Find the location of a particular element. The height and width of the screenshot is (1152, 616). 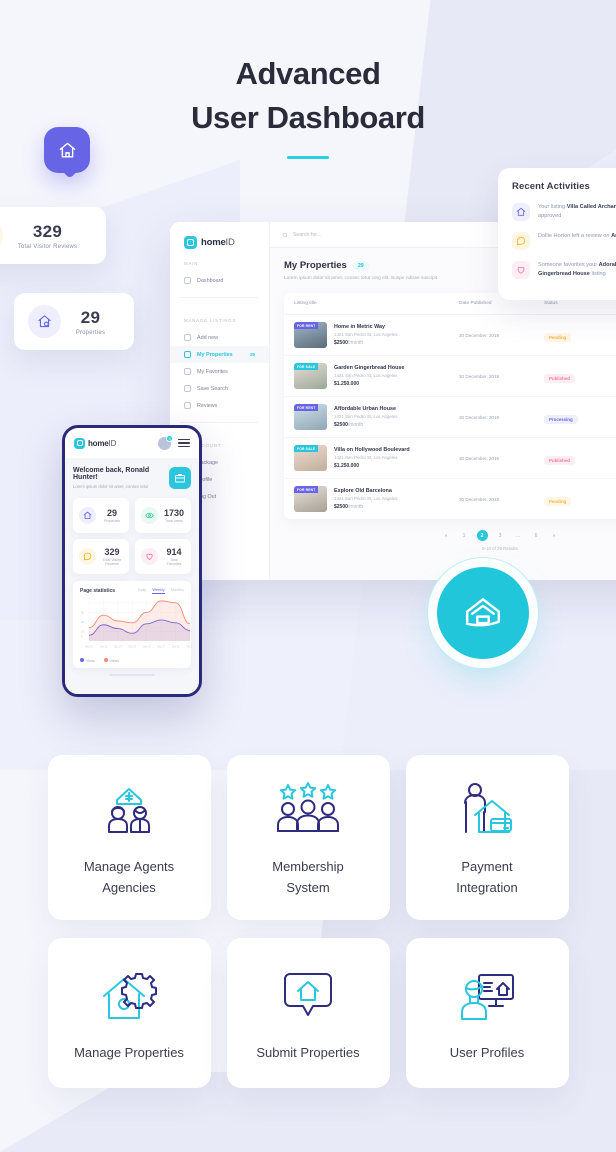

feature-label: Submit Properties is located at coordinates (308, 1052).